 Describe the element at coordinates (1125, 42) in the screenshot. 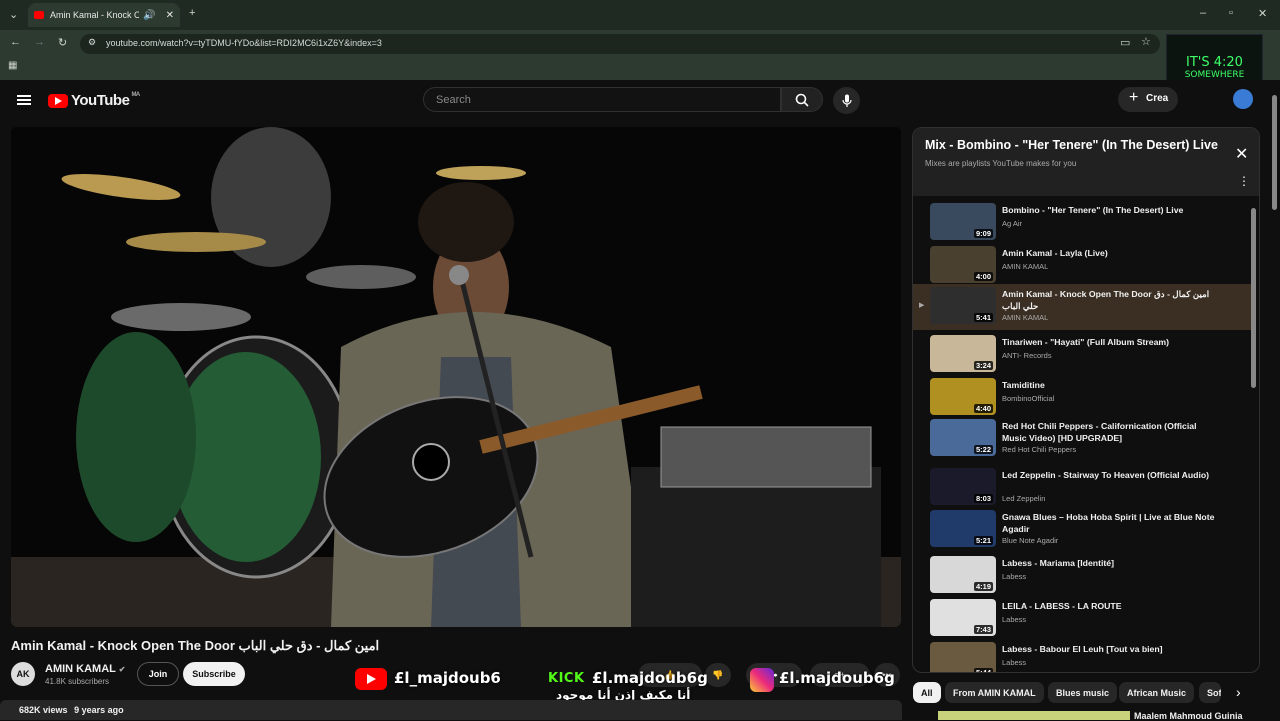

I see `cast-icon: ▭` at that location.